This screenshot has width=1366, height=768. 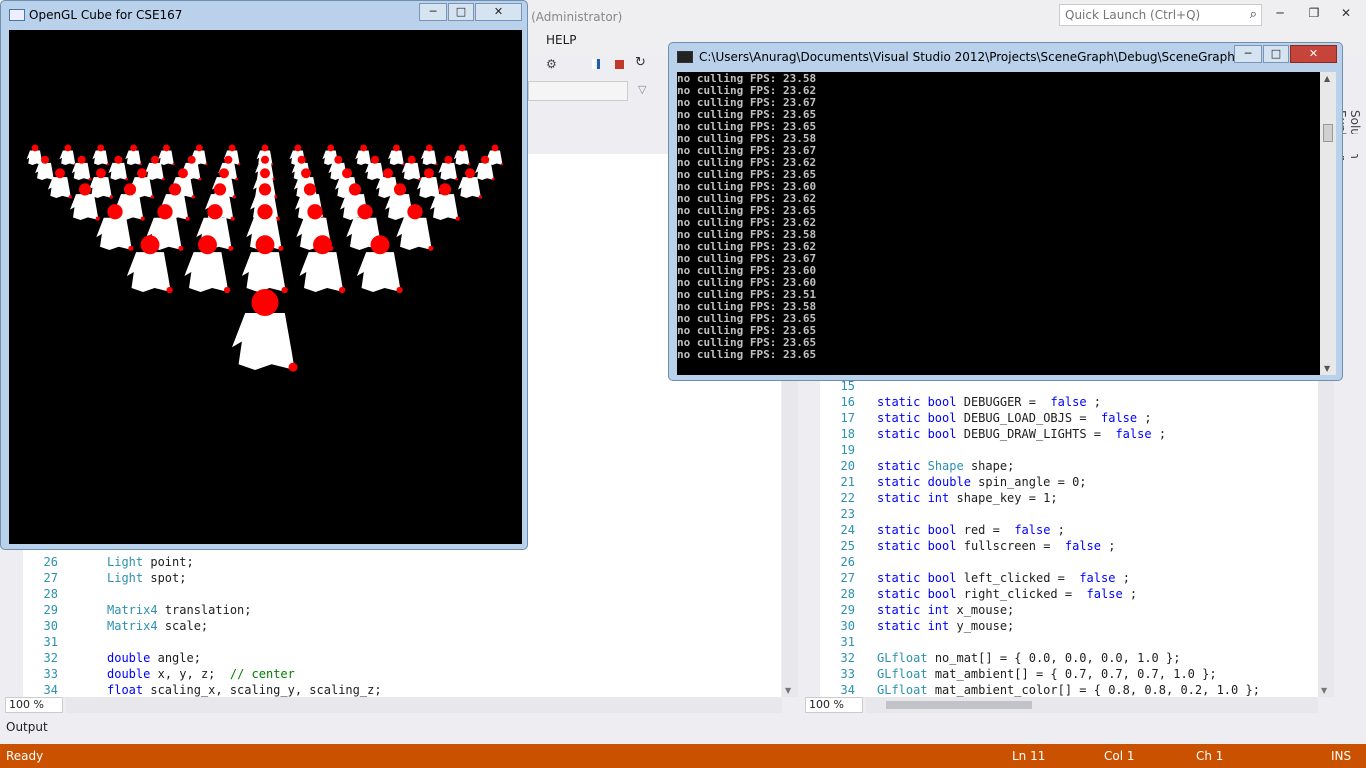 What do you see at coordinates (1328, 223) in the screenshot?
I see `console-scrollbar: ▲ ▼` at bounding box center [1328, 223].